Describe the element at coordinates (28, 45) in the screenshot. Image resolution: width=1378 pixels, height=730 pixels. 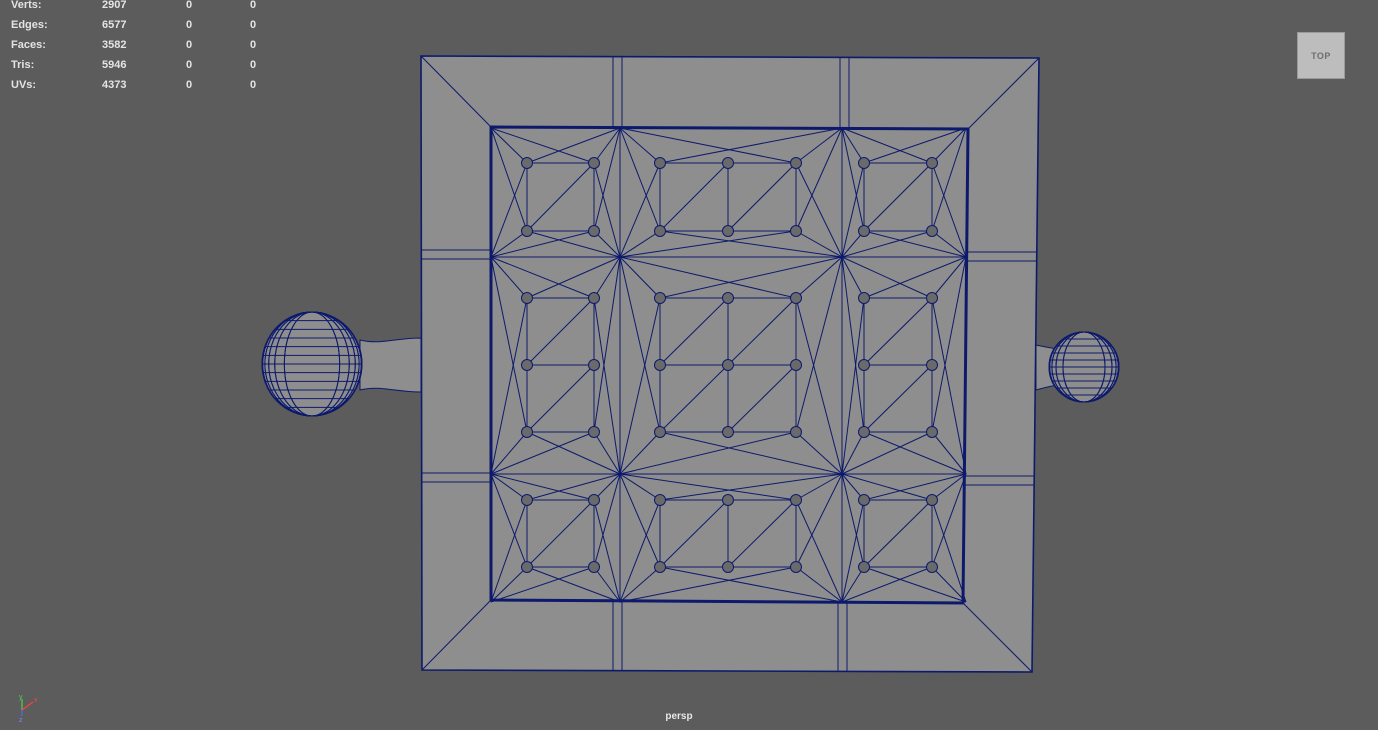
I see `hud-label: Faces:` at that location.